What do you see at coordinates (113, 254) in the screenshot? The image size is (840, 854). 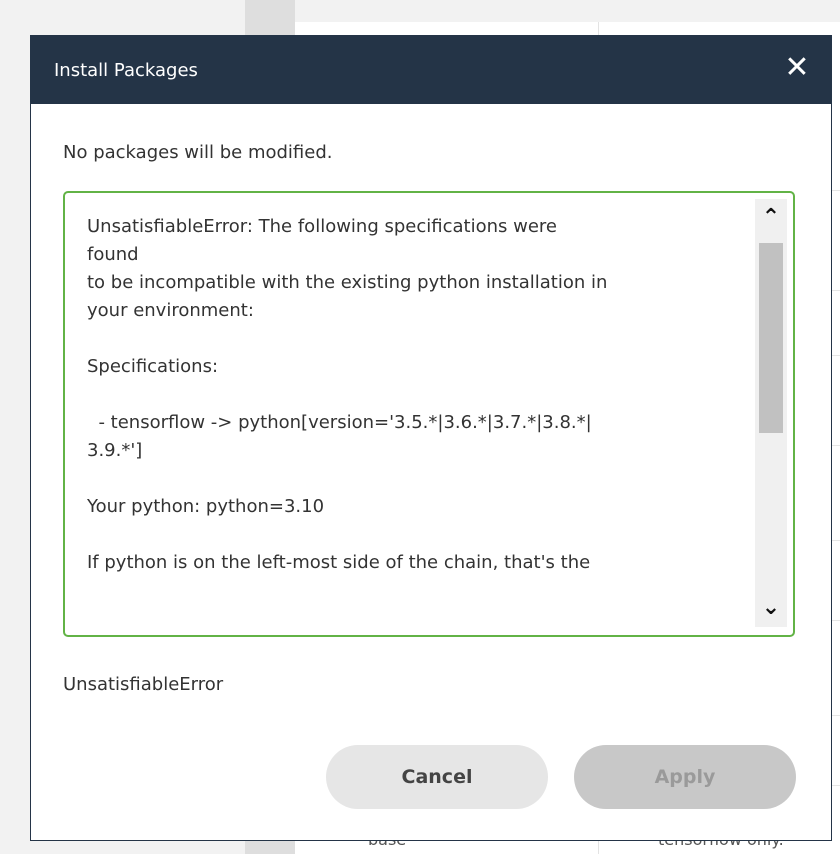 I see `error-line: found` at bounding box center [113, 254].